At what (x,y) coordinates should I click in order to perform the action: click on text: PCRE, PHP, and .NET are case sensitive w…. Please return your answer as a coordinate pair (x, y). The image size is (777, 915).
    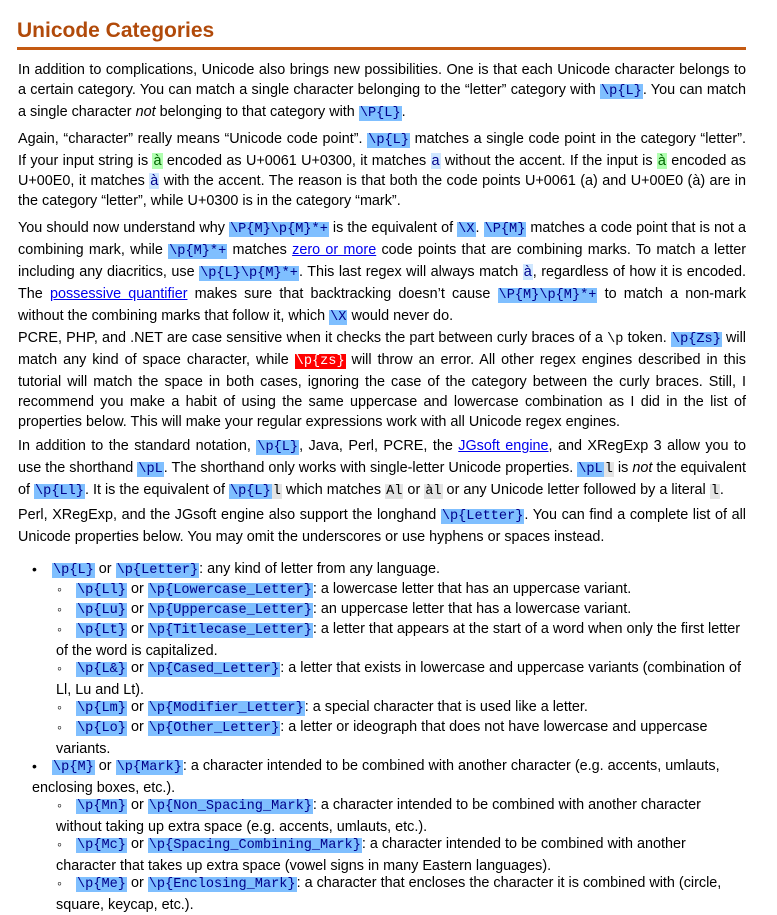
    Looking at the image, I should click on (313, 338).